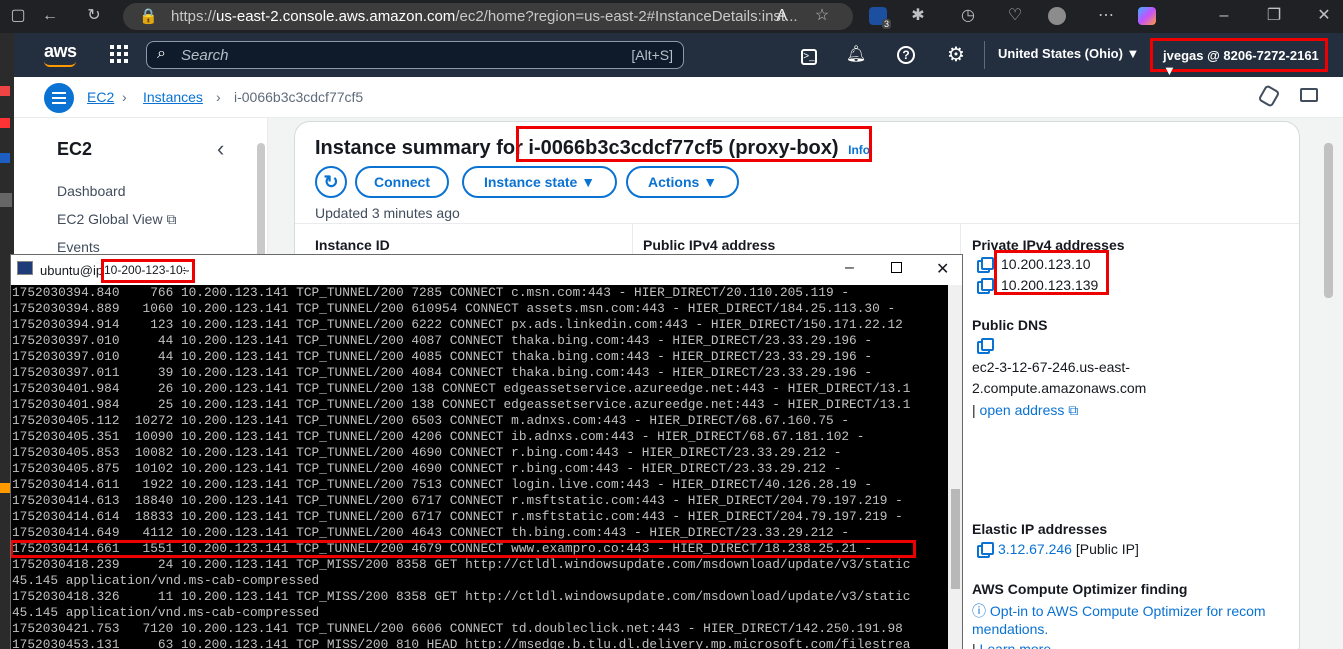 Image resolution: width=1343 pixels, height=649 pixels. I want to click on lock-icon: 🔒, so click(148, 16).